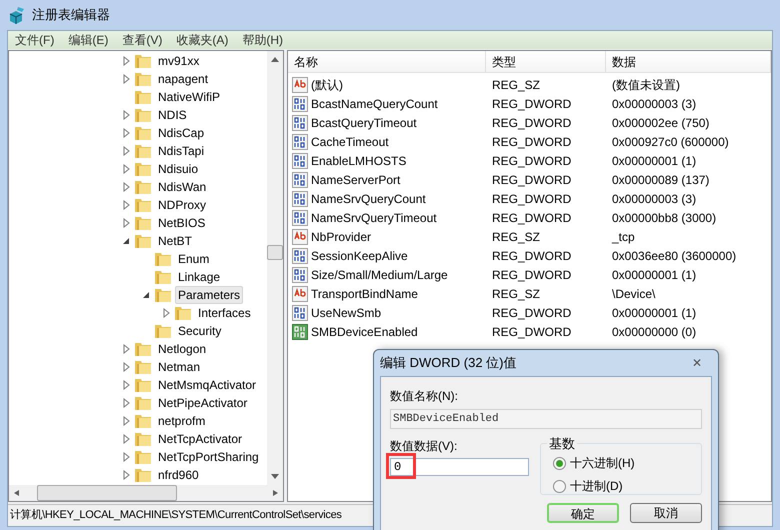 The width and height of the screenshot is (780, 530). What do you see at coordinates (546, 419) in the screenshot?
I see `value-name-field: SMBDeviceEnabled` at bounding box center [546, 419].